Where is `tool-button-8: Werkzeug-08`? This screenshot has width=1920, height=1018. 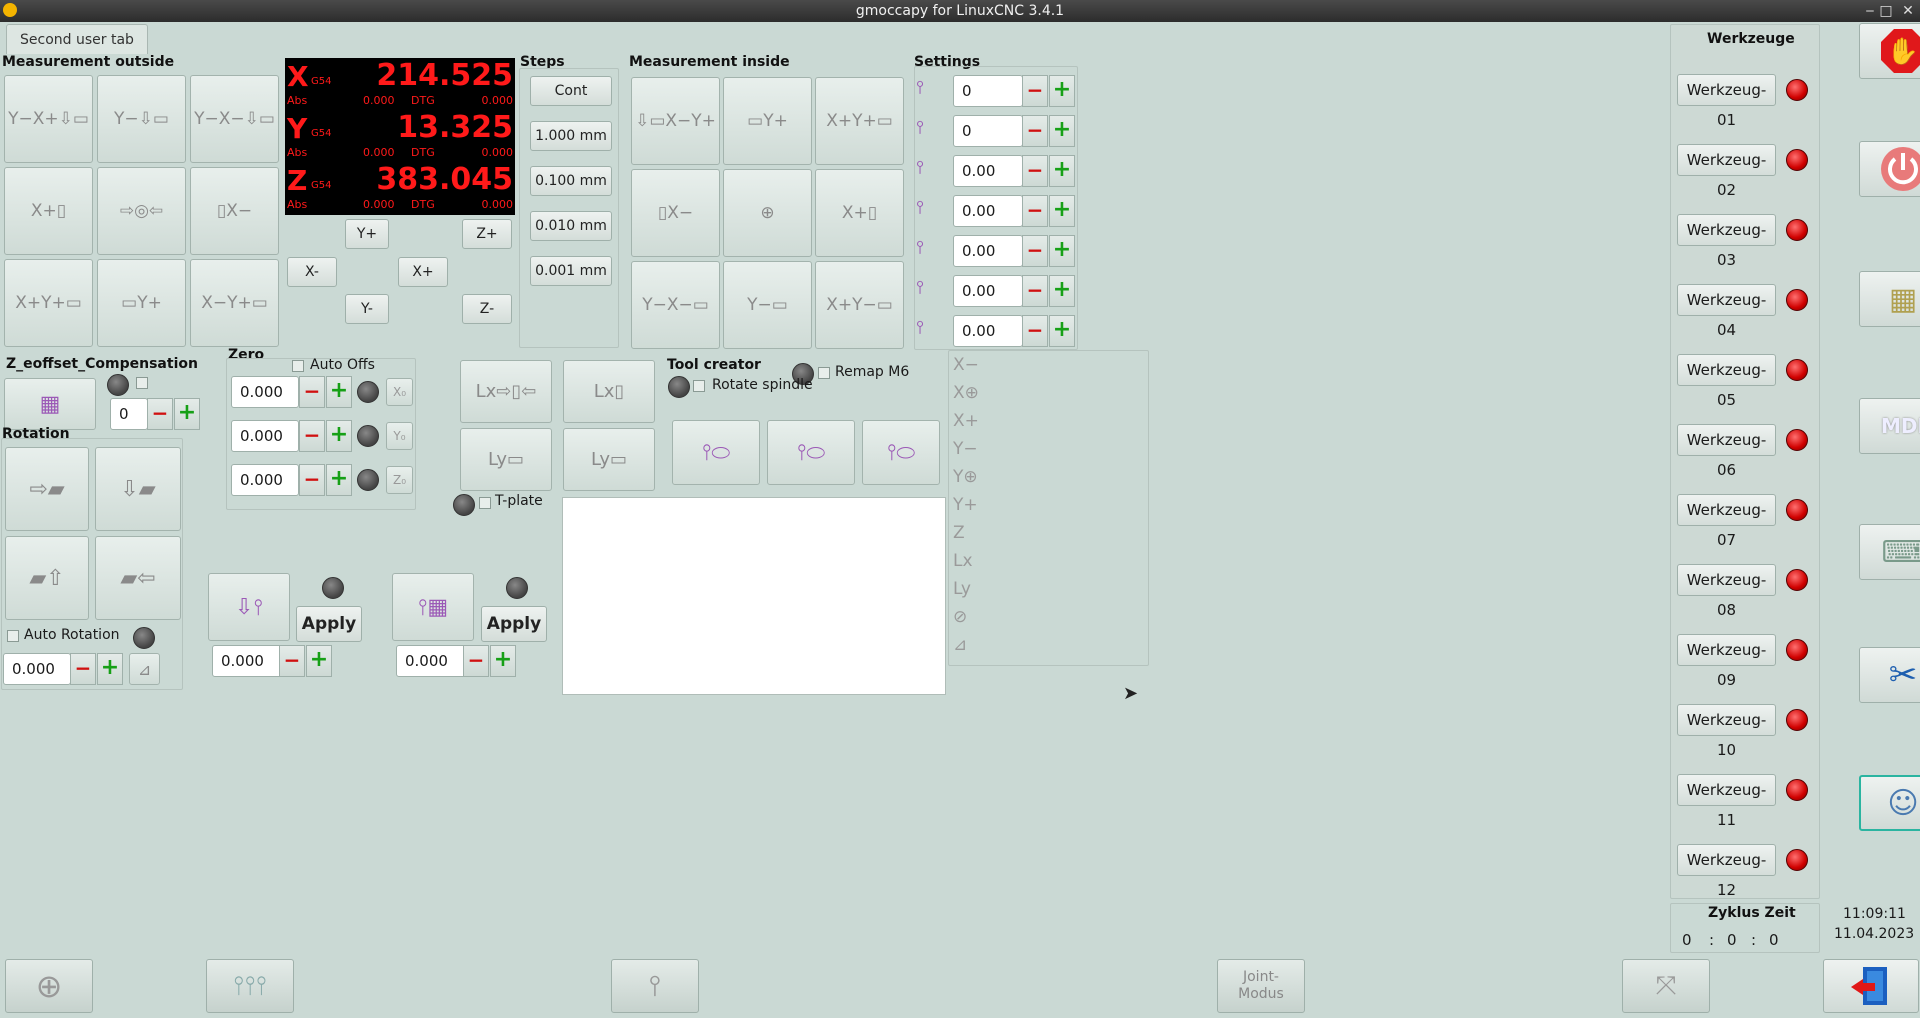 tool-button-8: Werkzeug-08 is located at coordinates (1726, 591).